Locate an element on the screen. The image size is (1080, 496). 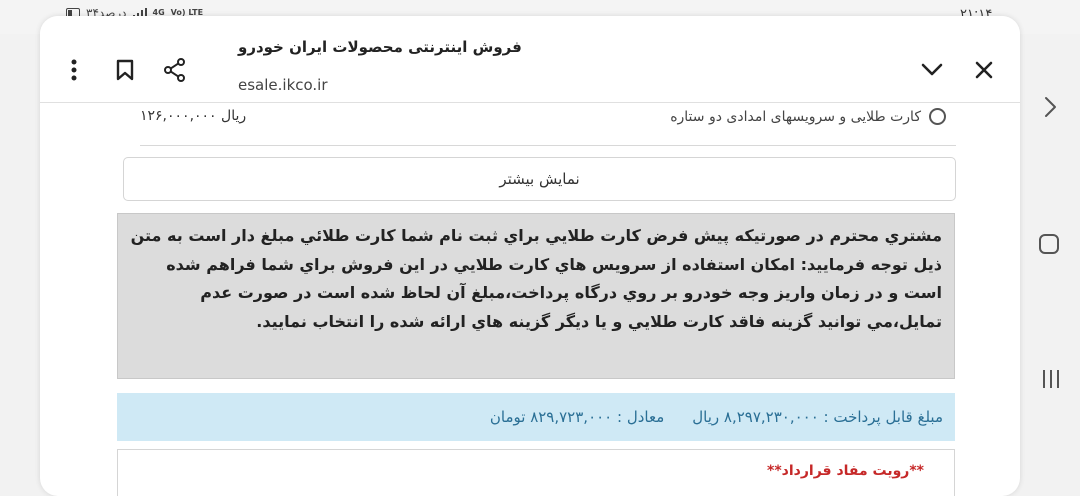
payment-equivalent: معادل : ۸۲۹,۷۲۳,۰۰۰ تومان is located at coordinates (577, 417).